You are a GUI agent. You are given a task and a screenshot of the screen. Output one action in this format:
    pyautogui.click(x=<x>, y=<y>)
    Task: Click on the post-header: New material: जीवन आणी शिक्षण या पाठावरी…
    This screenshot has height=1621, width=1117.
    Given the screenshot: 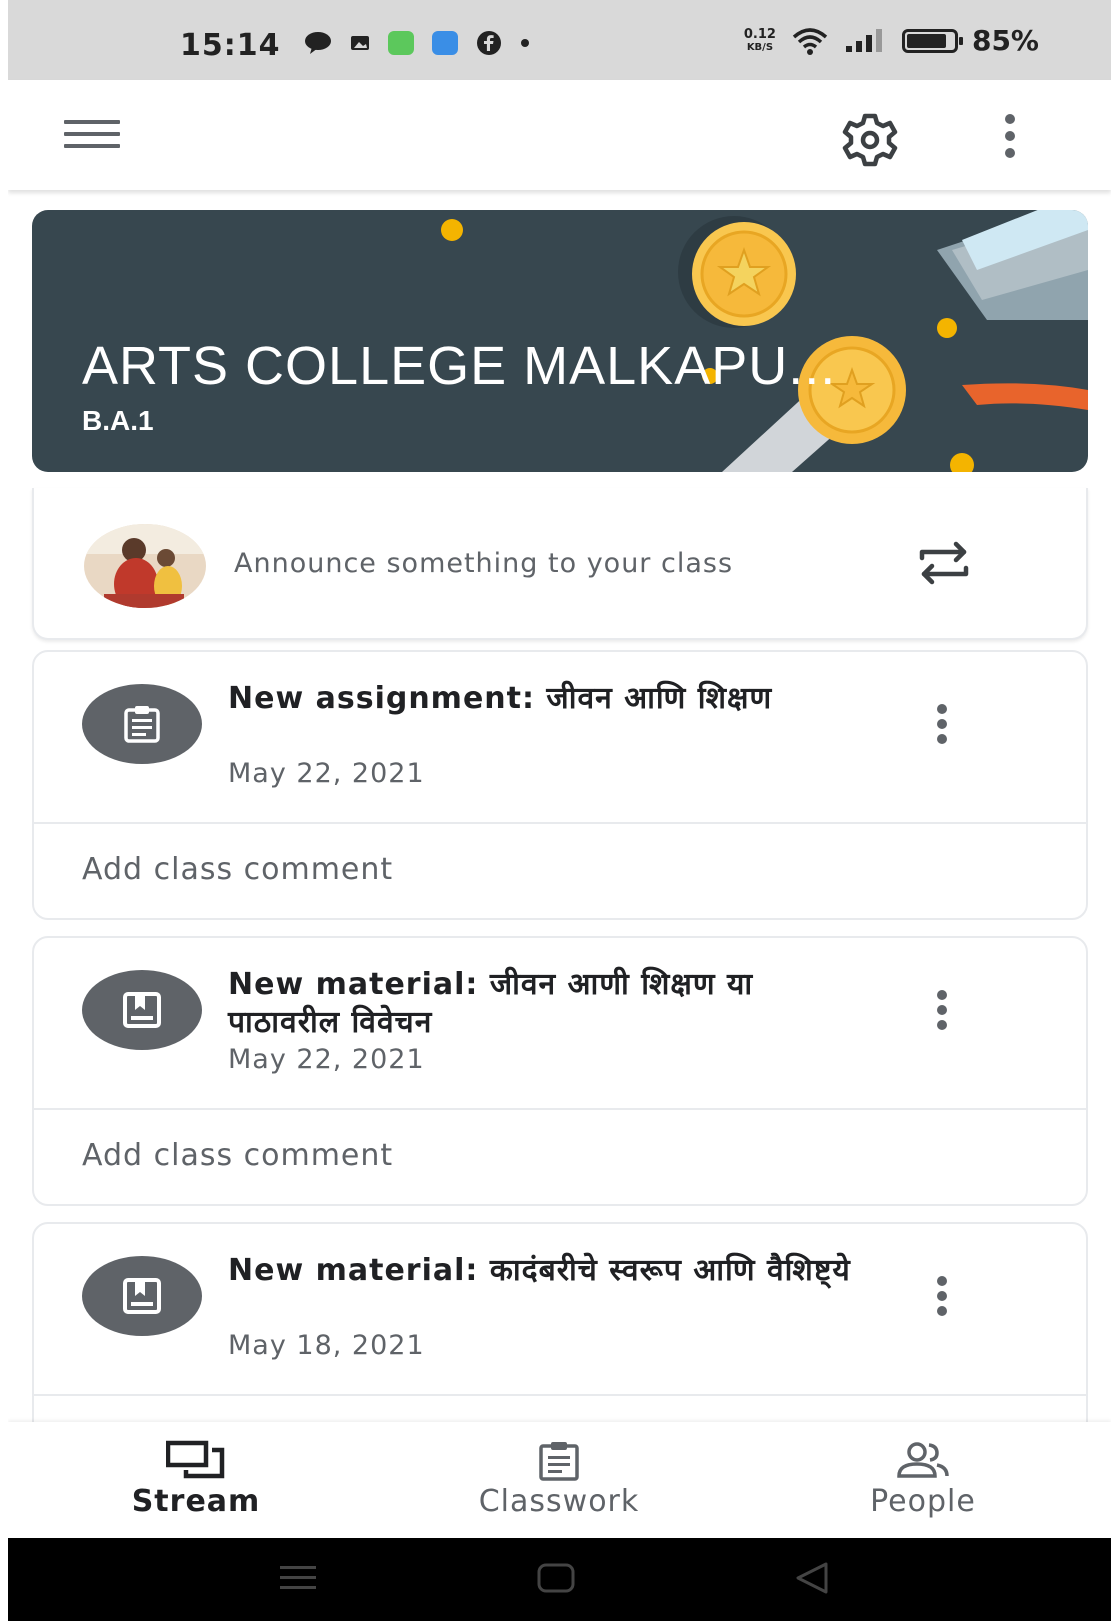 What is the action you would take?
    pyautogui.click(x=560, y=1023)
    